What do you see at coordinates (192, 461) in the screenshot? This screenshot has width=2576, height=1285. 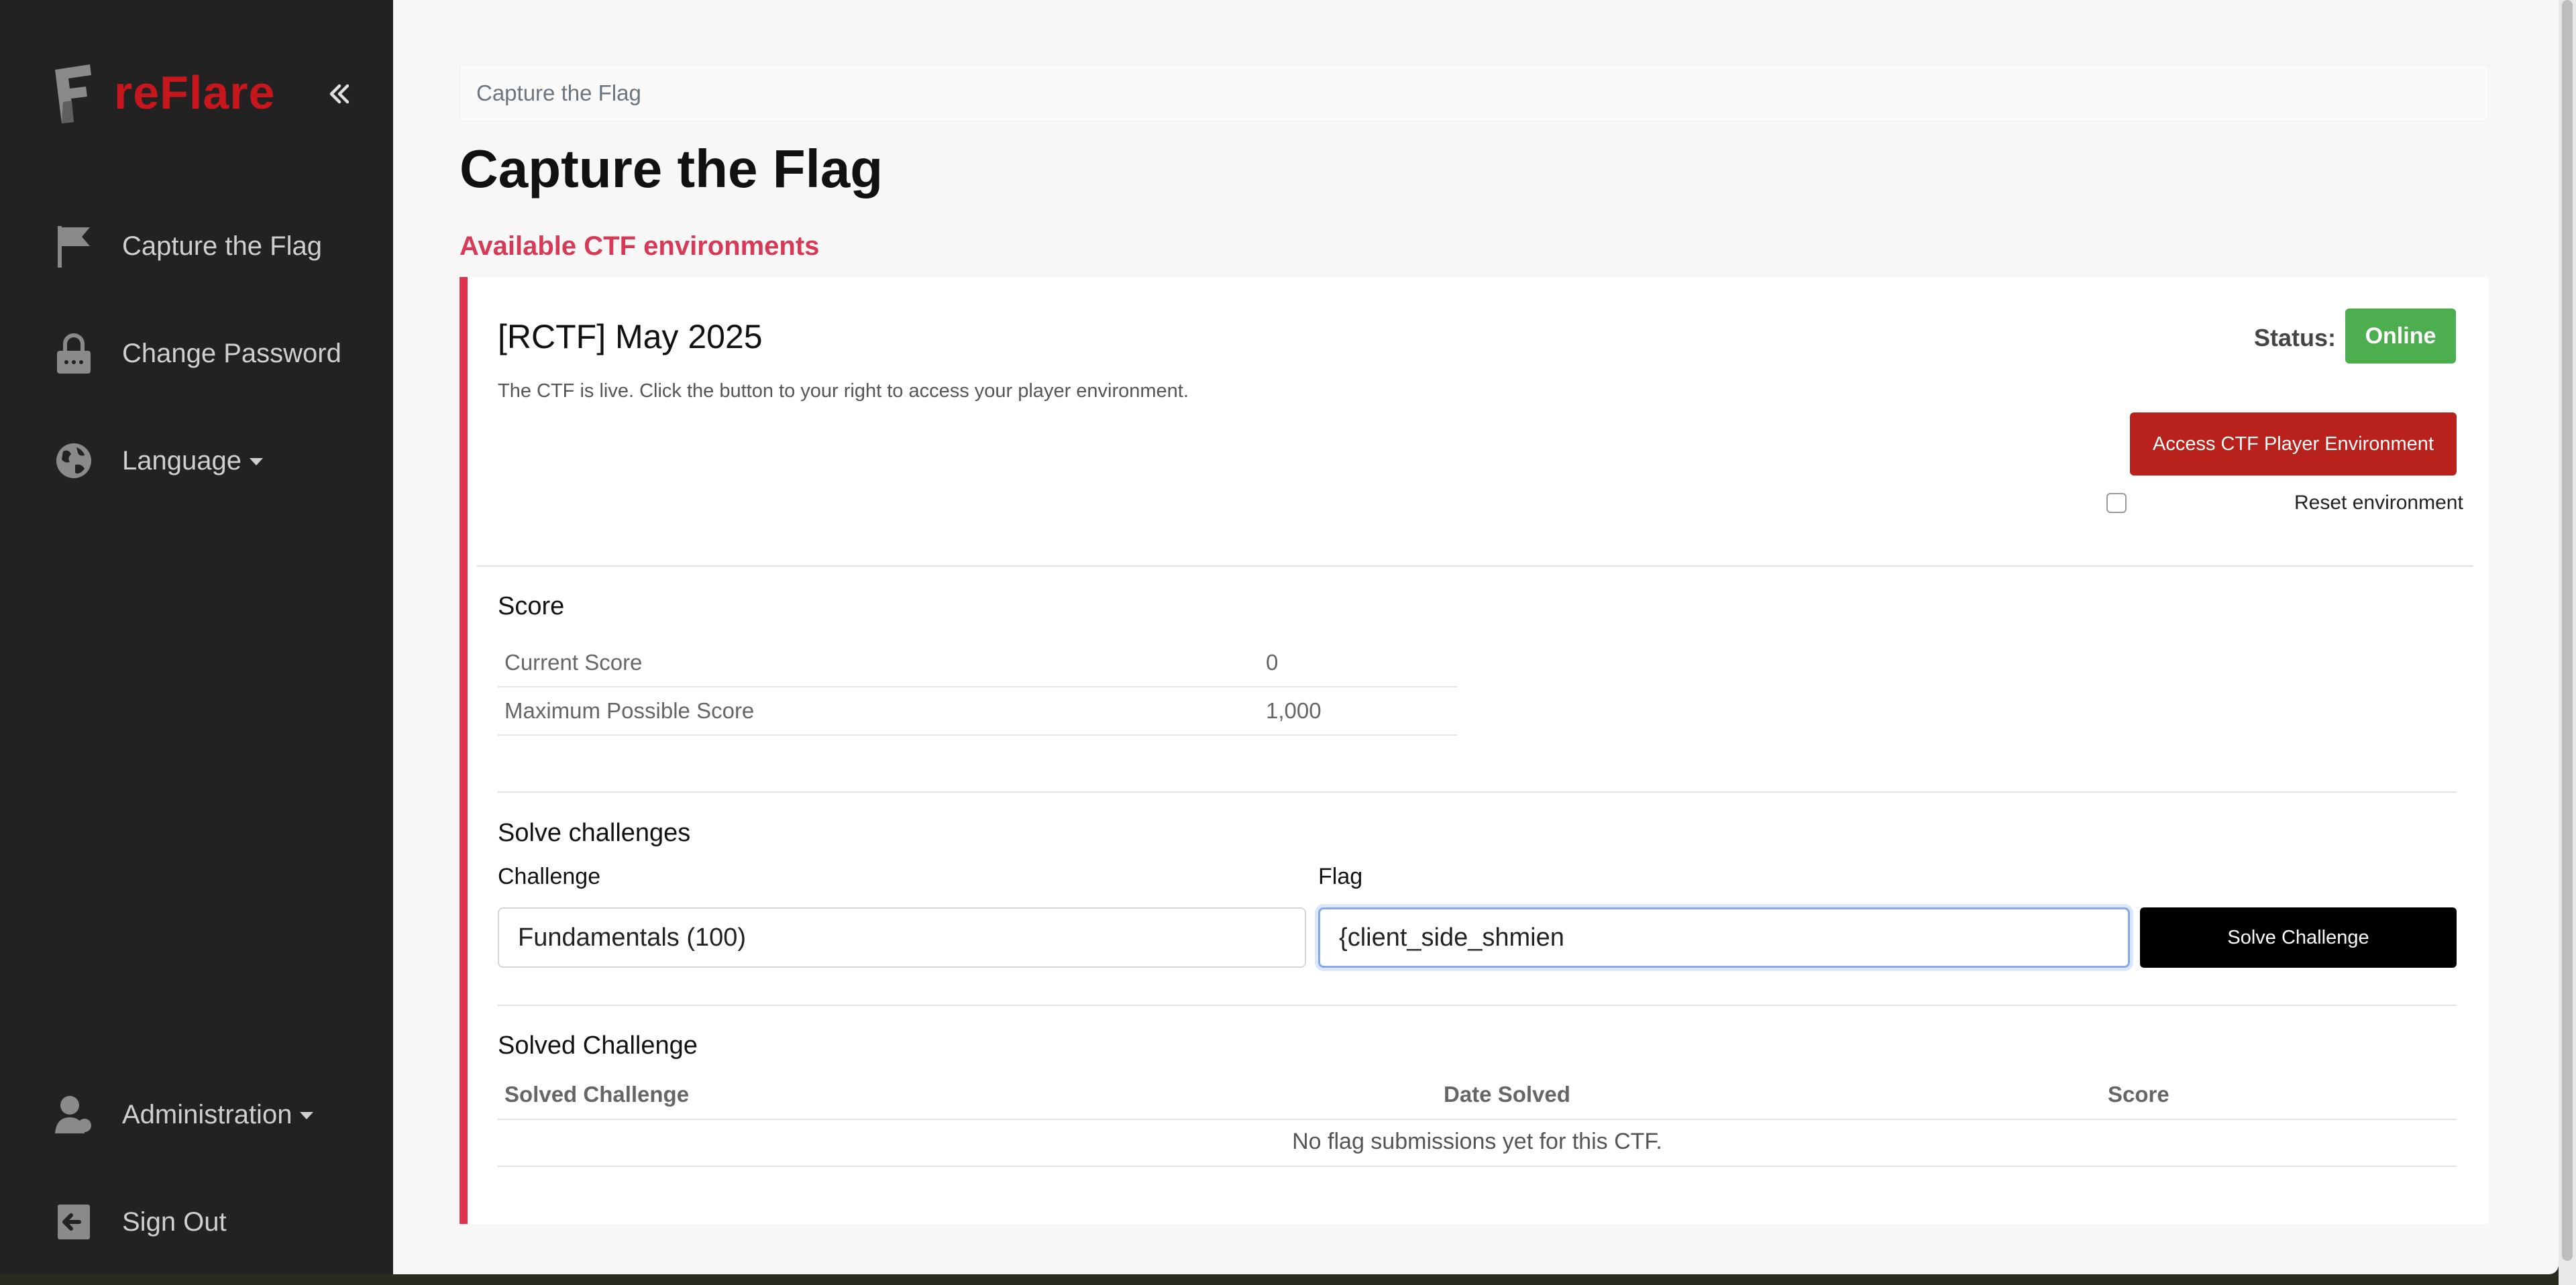 I see `sidebar-item-label: Language` at bounding box center [192, 461].